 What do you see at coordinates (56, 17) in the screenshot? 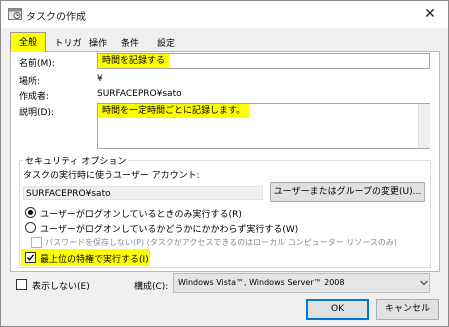
I see `window-title: タスクの作成` at bounding box center [56, 17].